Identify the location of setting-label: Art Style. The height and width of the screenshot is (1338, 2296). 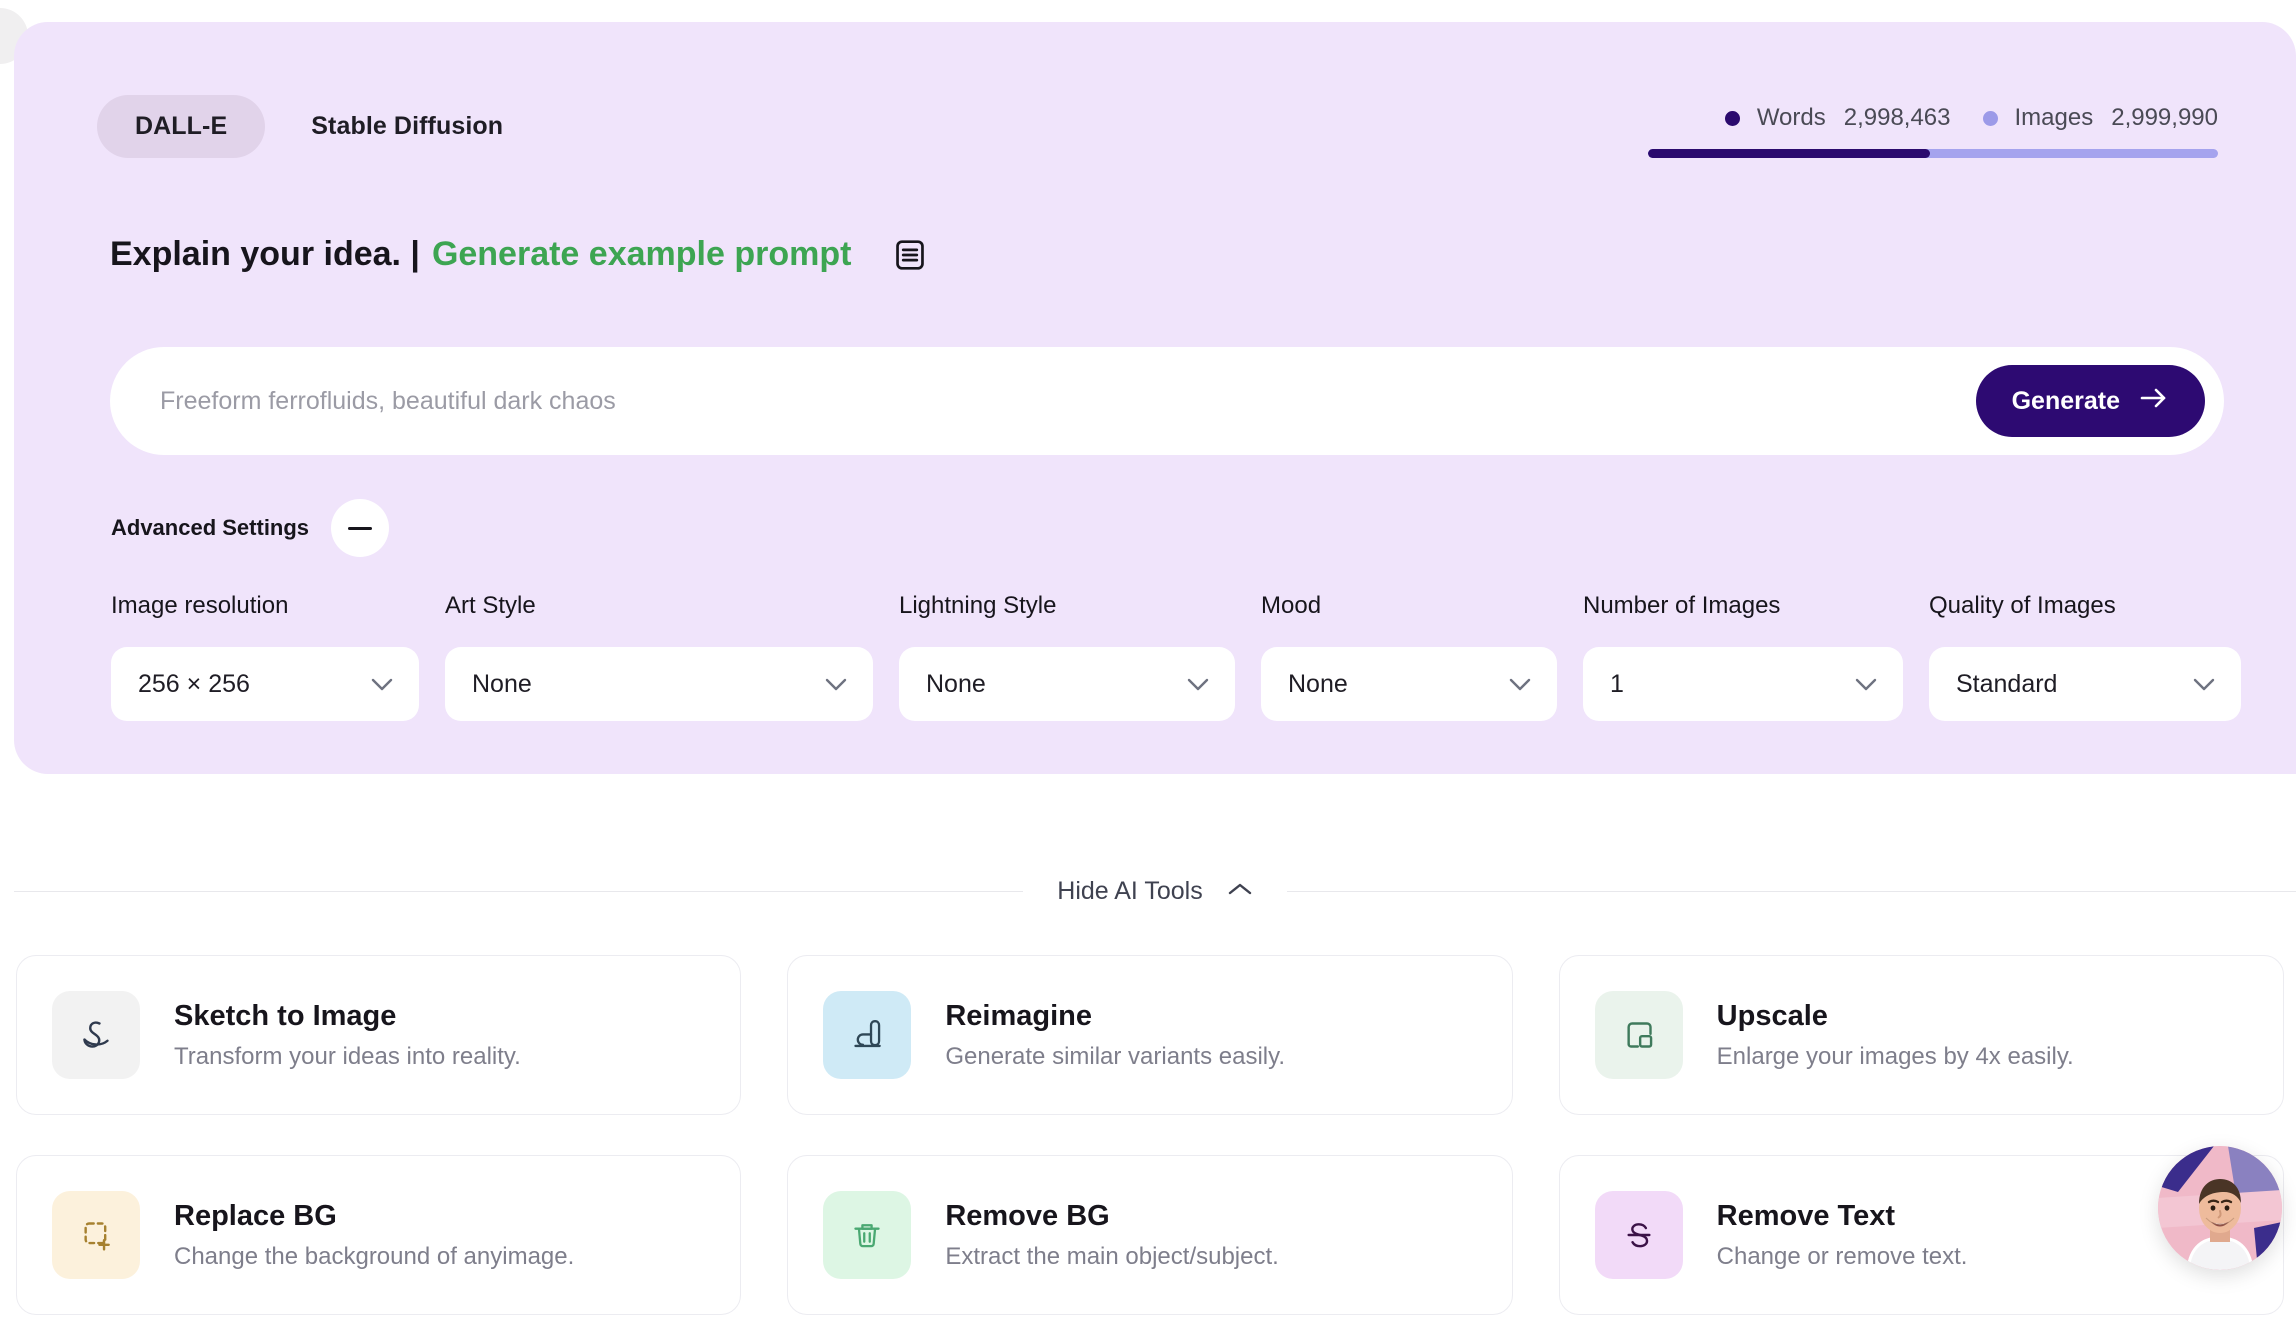
(490, 605).